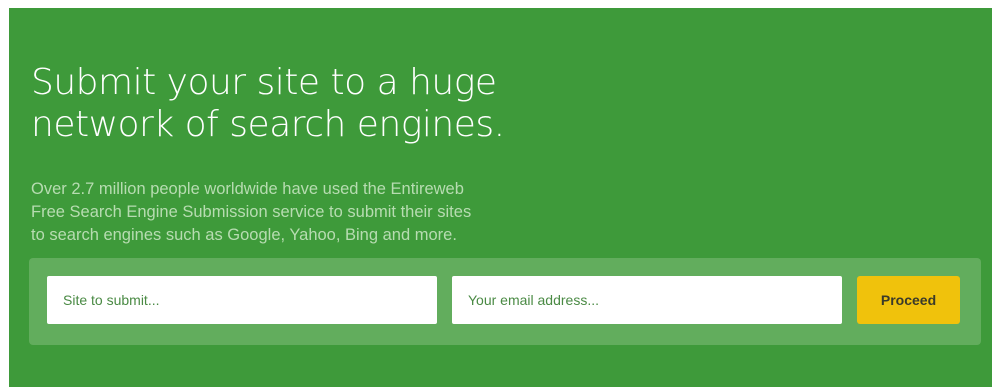 Image resolution: width=997 pixels, height=389 pixels. I want to click on email-input, so click(647, 300).